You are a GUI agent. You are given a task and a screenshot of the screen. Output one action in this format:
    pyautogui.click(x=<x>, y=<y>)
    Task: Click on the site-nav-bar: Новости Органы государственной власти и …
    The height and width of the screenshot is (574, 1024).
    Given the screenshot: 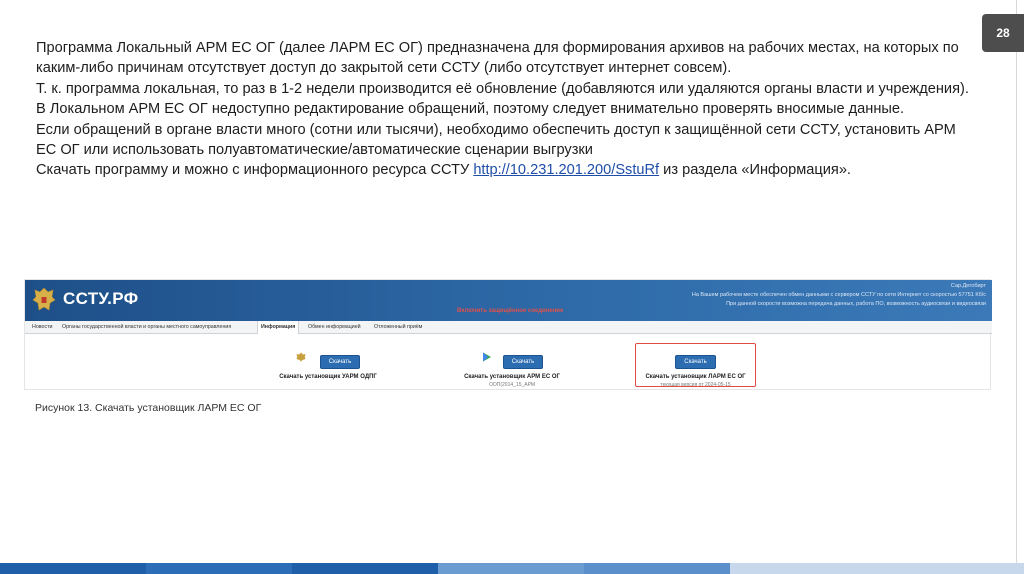 What is the action you would take?
    pyautogui.click(x=508, y=327)
    